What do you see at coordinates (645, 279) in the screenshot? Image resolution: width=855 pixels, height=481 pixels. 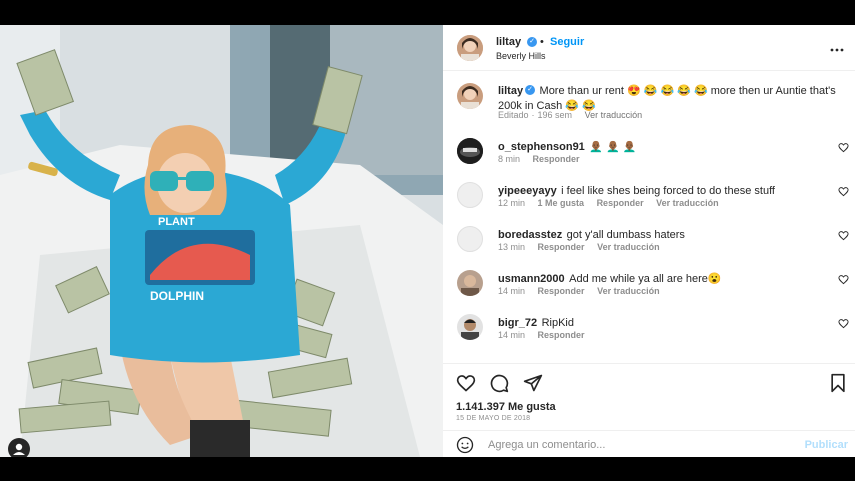 I see `comment-text: Add me while ya all are here😮` at bounding box center [645, 279].